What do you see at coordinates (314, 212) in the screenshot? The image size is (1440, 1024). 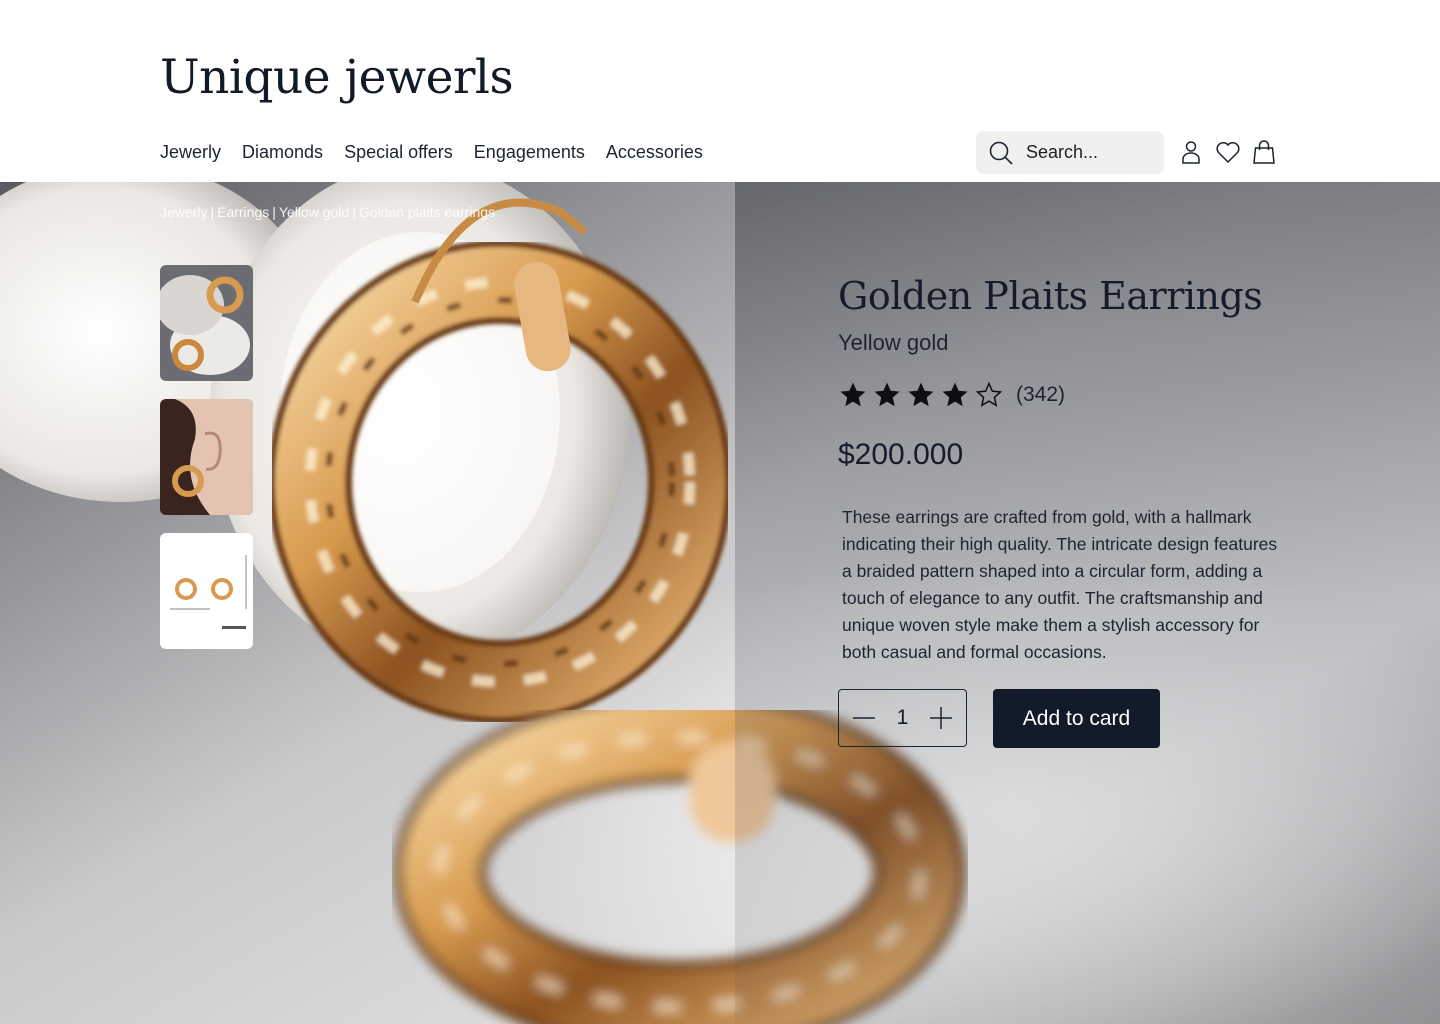 I see `breadcrumb-item-yellow-gold: Yellow gold` at bounding box center [314, 212].